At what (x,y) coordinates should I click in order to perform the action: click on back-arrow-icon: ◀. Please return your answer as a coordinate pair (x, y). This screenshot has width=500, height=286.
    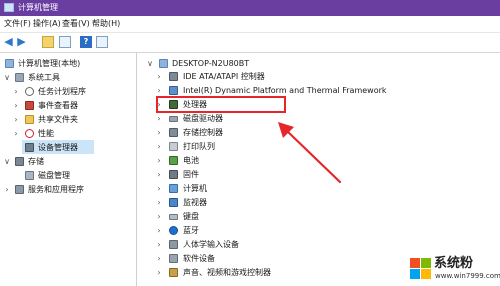
    Looking at the image, I should click on (8, 42).